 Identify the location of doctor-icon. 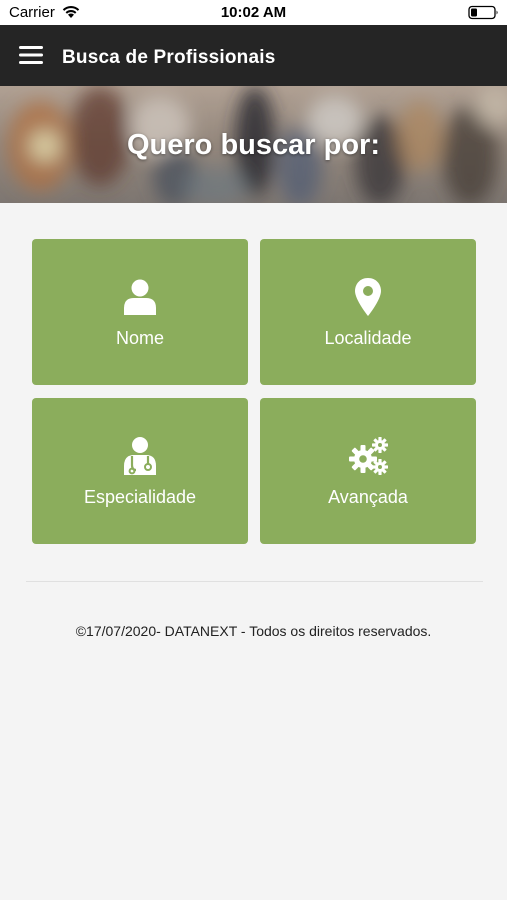
(140, 456).